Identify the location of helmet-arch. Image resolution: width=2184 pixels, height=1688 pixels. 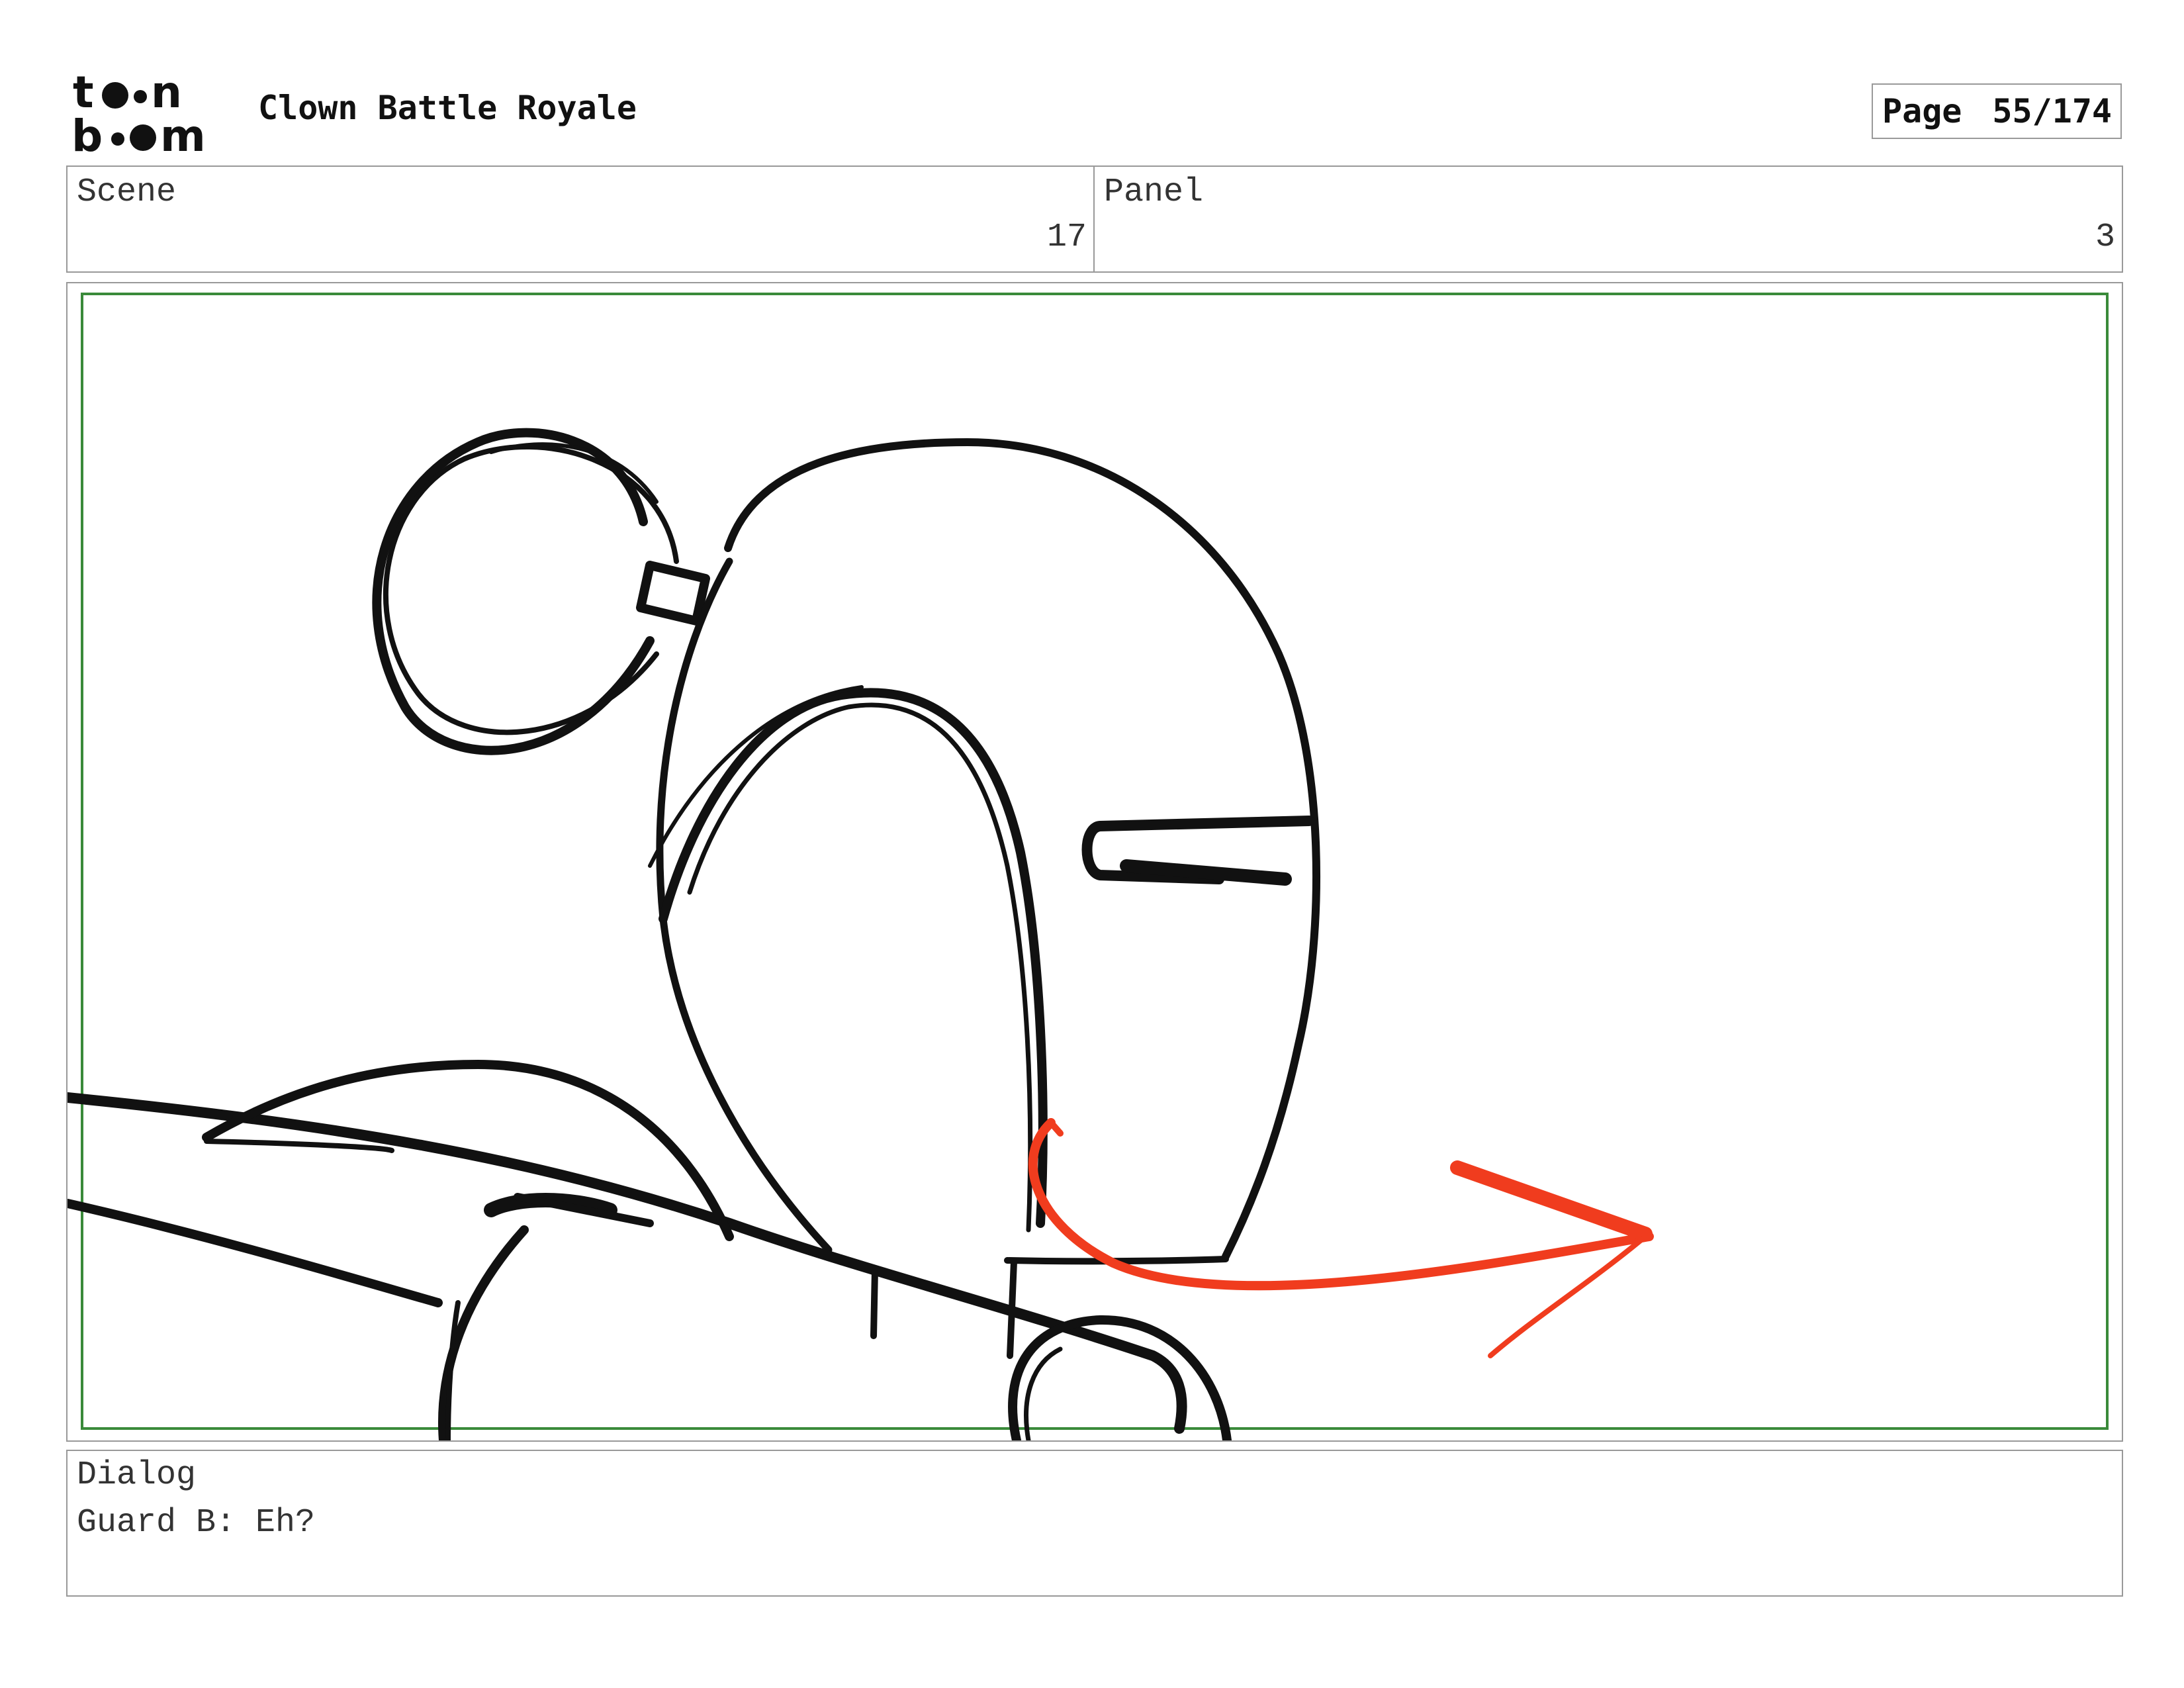
(853, 958).